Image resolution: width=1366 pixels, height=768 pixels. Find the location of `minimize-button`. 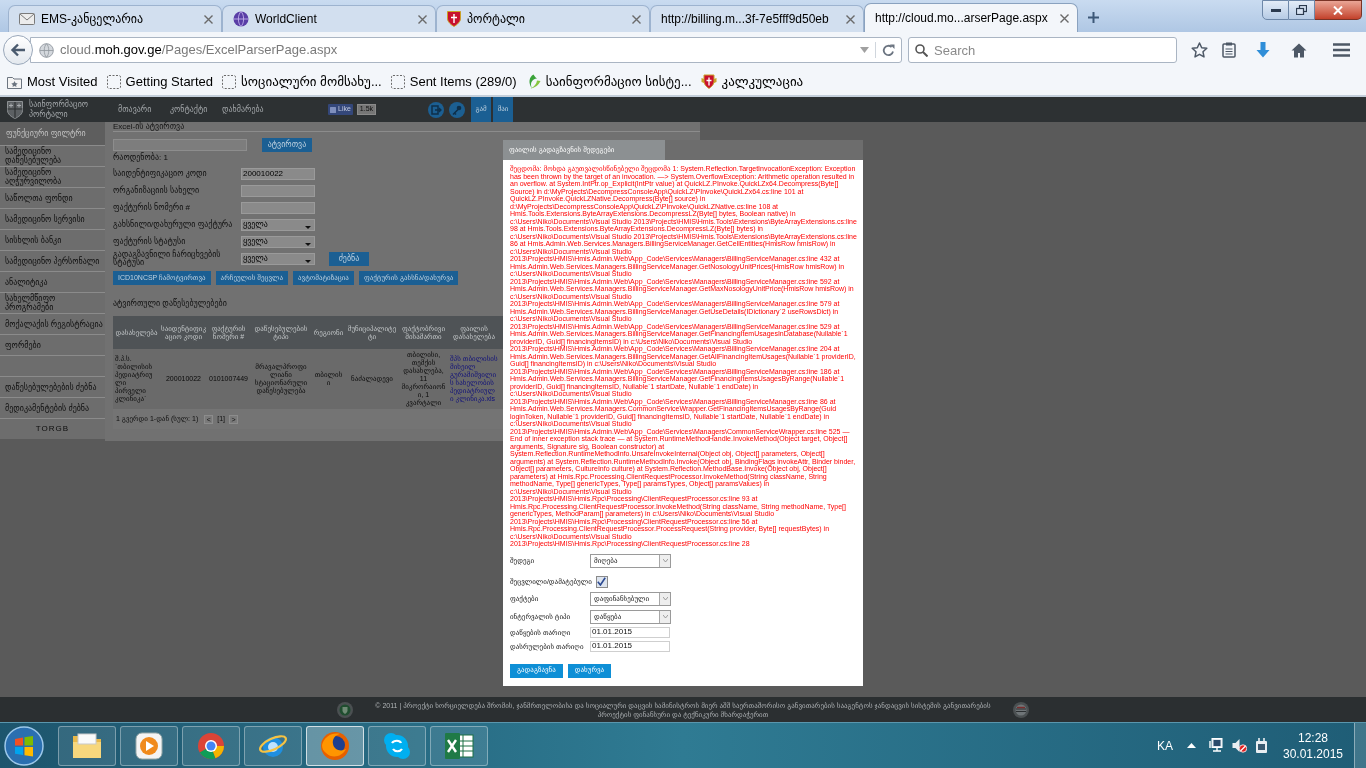

minimize-button is located at coordinates (1275, 10).